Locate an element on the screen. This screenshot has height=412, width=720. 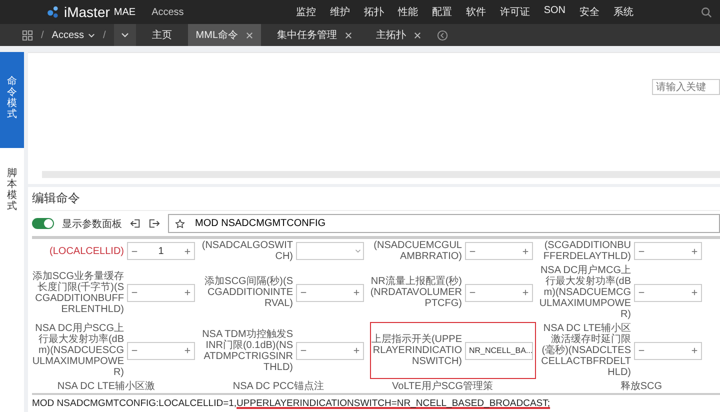
menu-item: SON is located at coordinates (555, 12).